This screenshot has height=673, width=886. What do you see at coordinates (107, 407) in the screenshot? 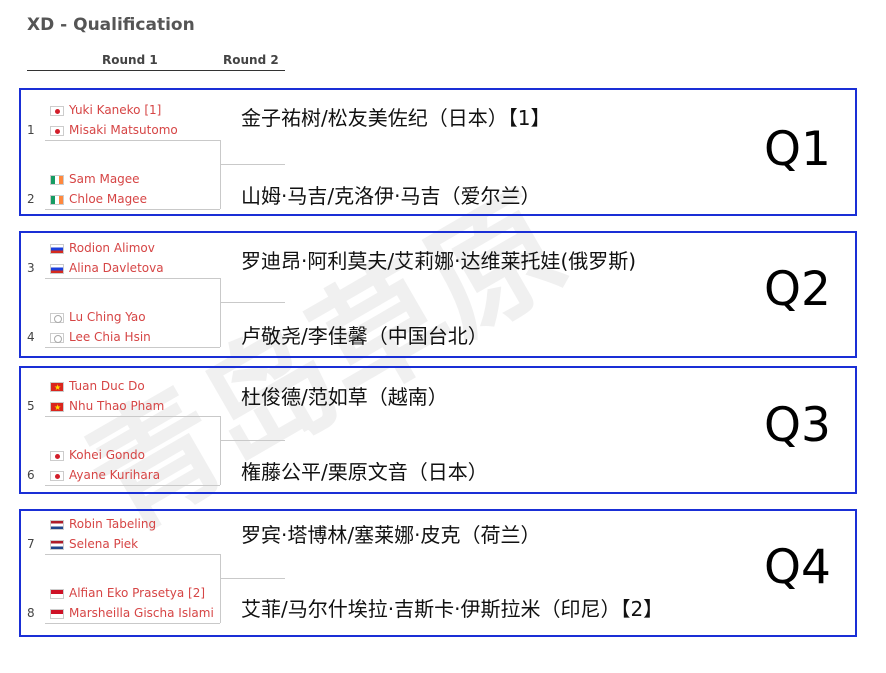
I see `player-name: Nhu Thao Pham` at bounding box center [107, 407].